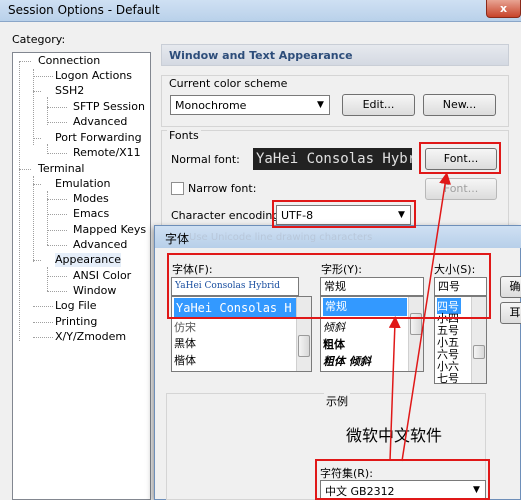 Image resolution: width=521 pixels, height=500 pixels. Describe the element at coordinates (177, 239) in the screenshot. I see `font-dialog-title: 字体` at that location.